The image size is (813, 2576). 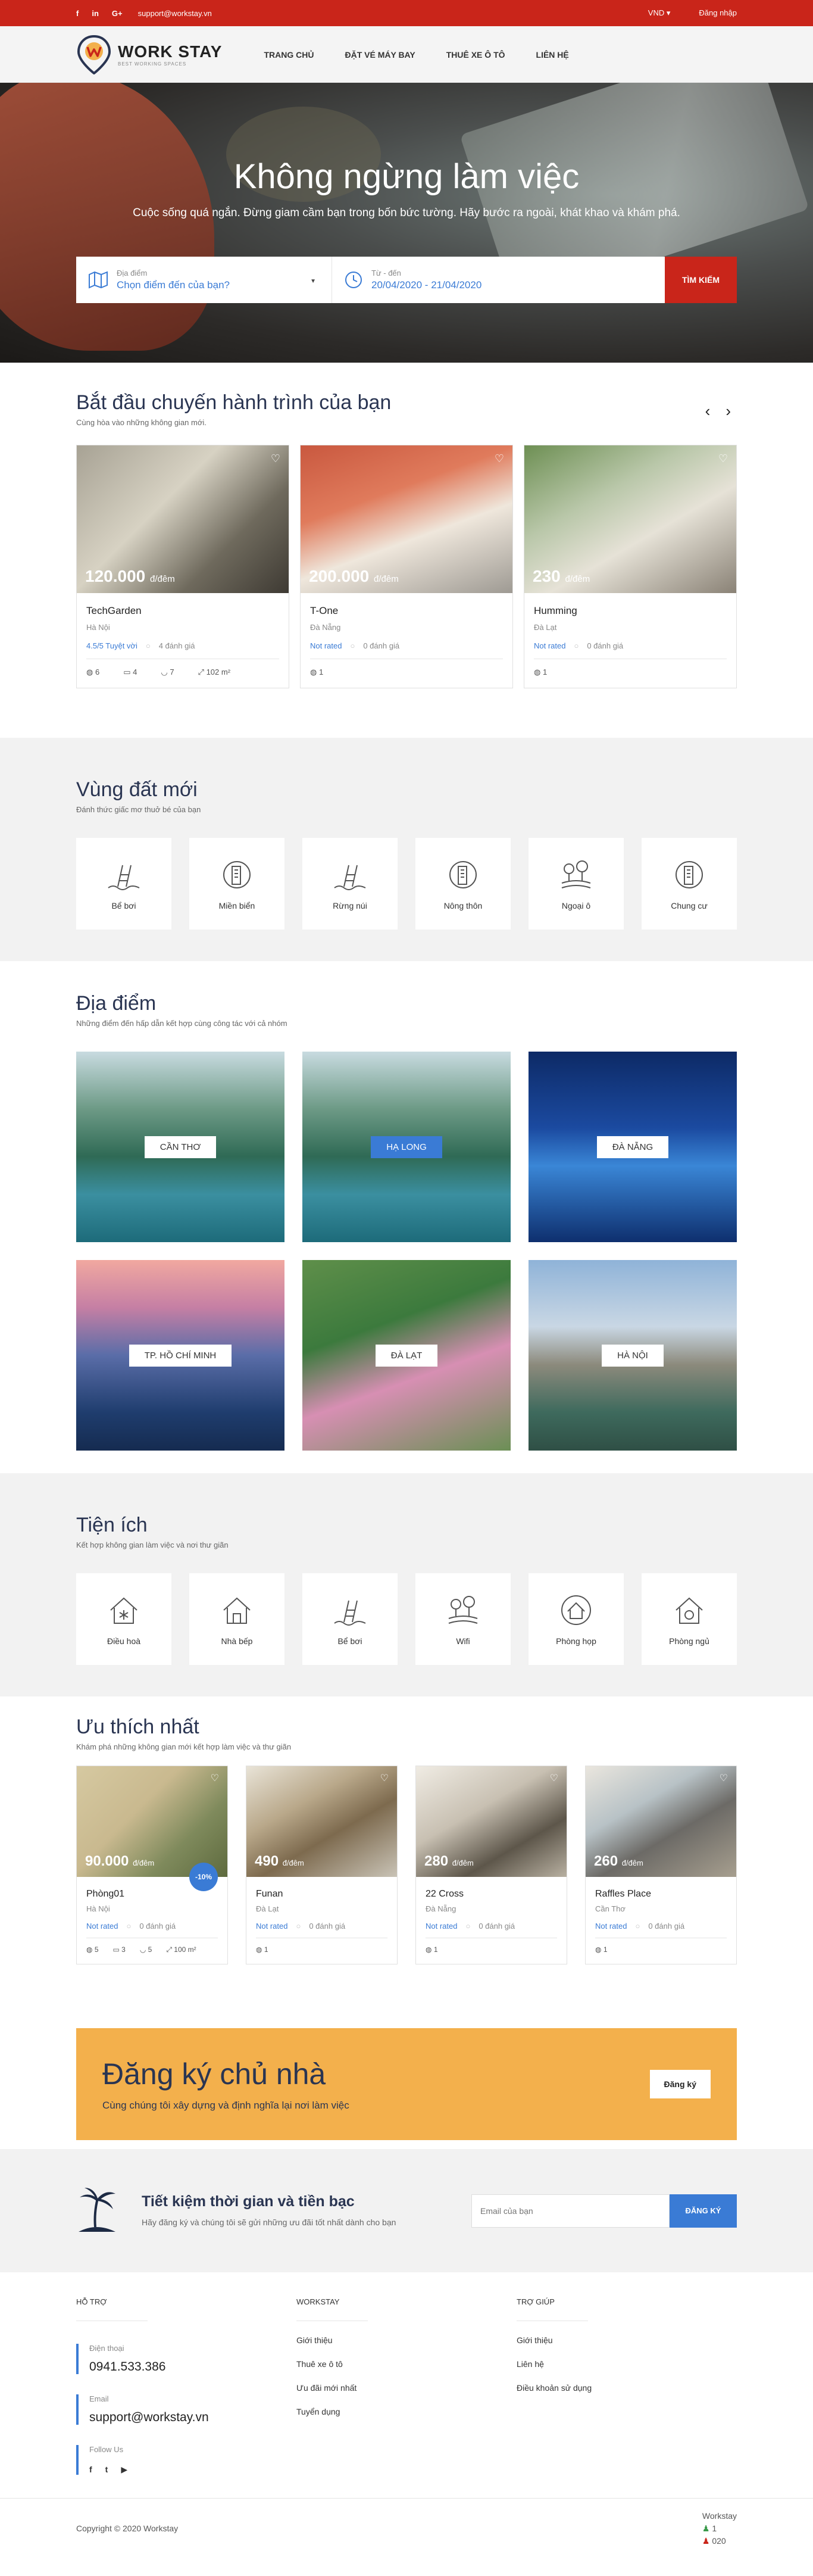 What do you see at coordinates (116, 1004) in the screenshot?
I see `section-title: Địa điểm` at bounding box center [116, 1004].